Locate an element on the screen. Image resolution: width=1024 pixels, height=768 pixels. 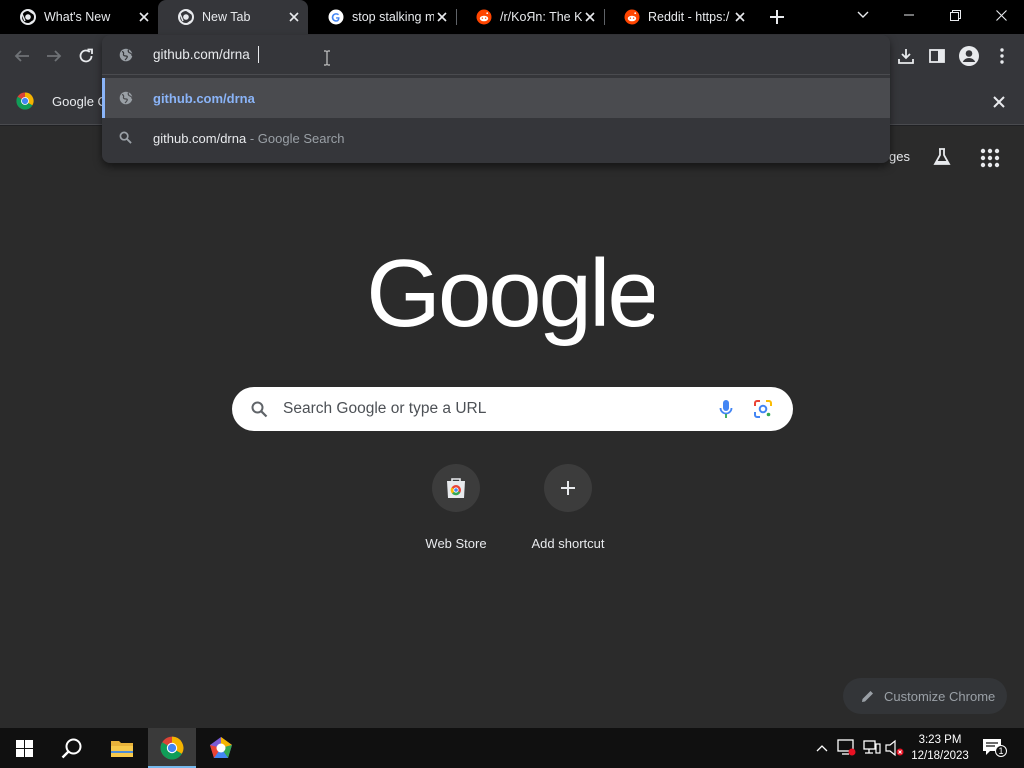
chrome-icon is located at coordinates (186, 17).